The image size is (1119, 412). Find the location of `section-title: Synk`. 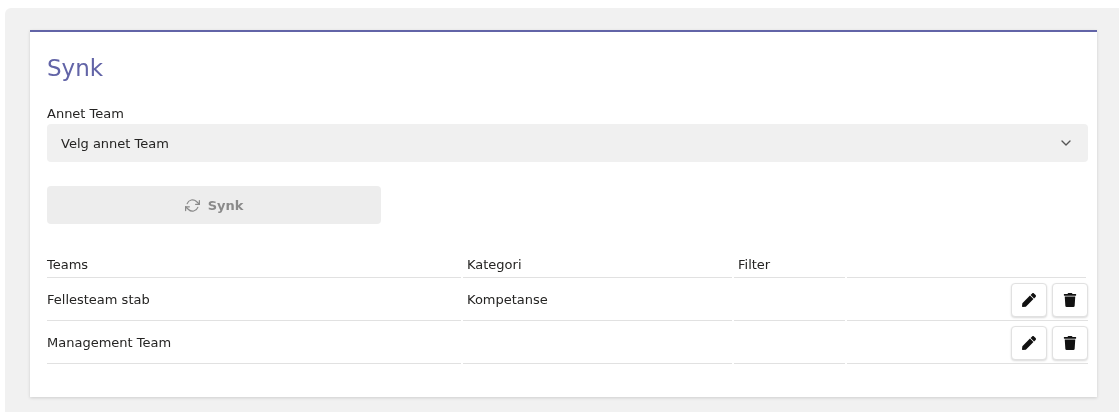

section-title: Synk is located at coordinates (76, 68).